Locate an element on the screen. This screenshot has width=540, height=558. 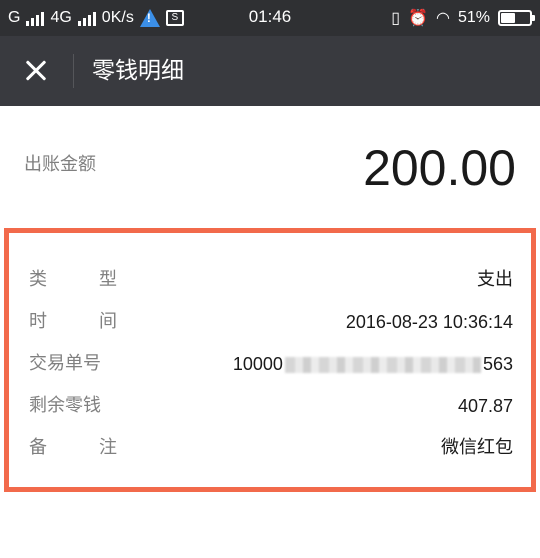
row-balance: 剩余零钱 407.87 is located at coordinates (270, 406).